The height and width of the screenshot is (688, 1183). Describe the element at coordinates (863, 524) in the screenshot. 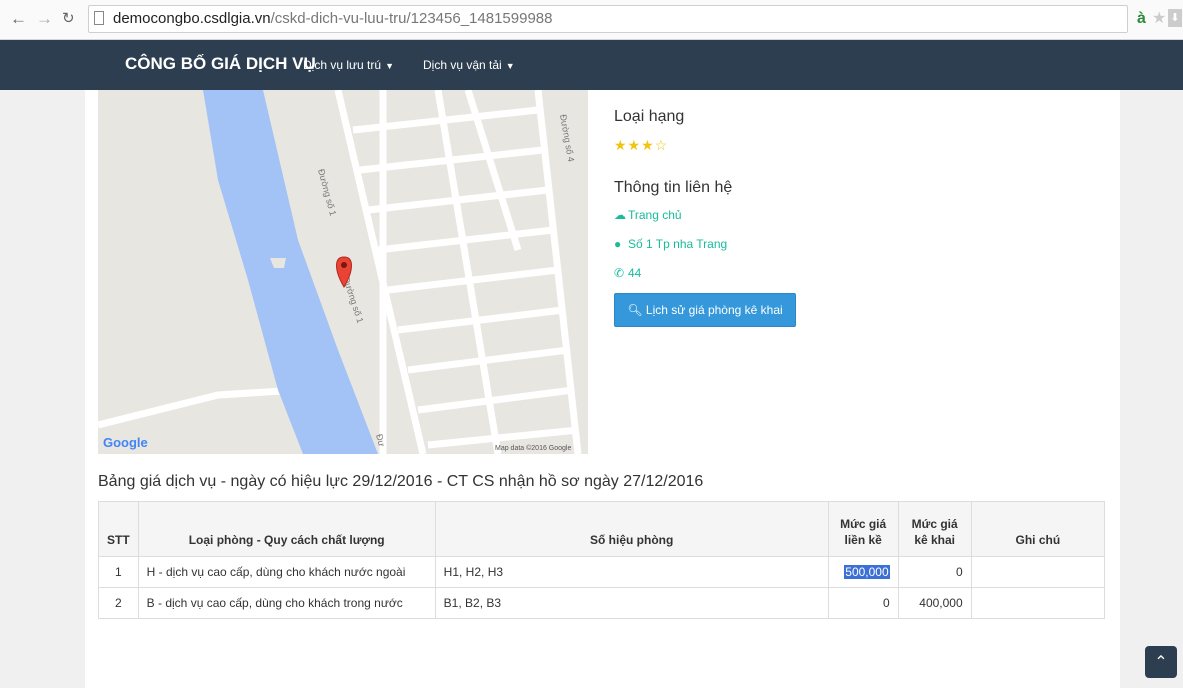

I see `col-adjacent-price-line1: Mức giá` at that location.